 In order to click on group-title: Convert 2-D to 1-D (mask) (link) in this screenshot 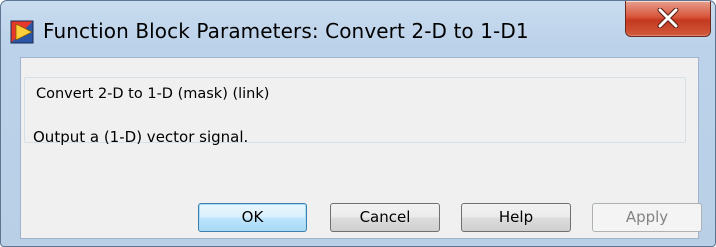, I will do `click(153, 94)`.